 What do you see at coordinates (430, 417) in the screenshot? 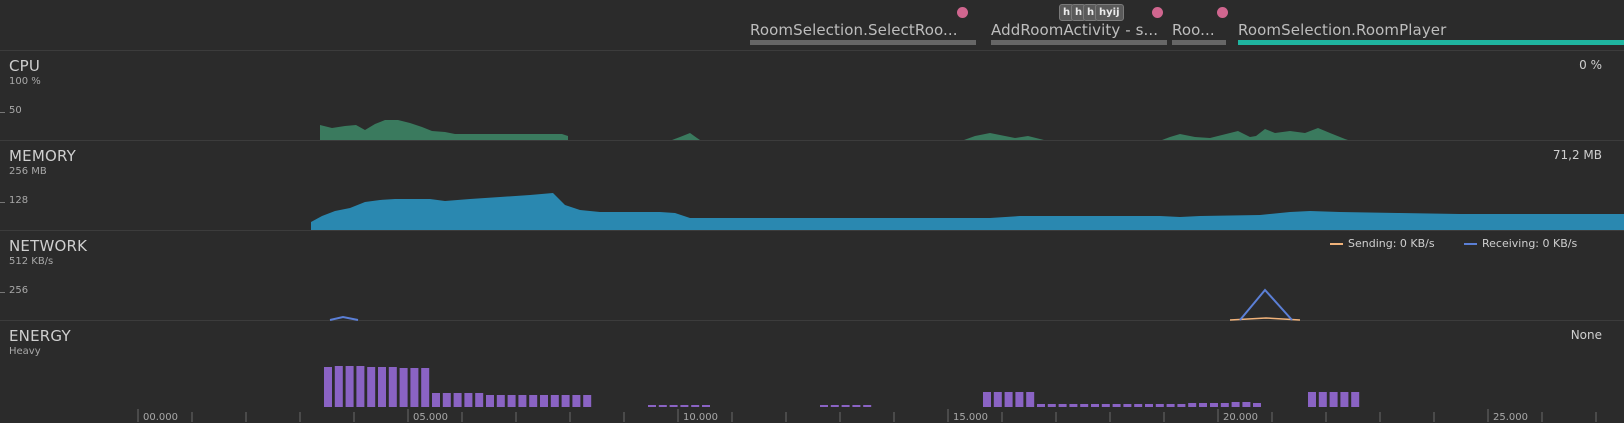
I see `time-axis-label: 05.000` at bounding box center [430, 417].